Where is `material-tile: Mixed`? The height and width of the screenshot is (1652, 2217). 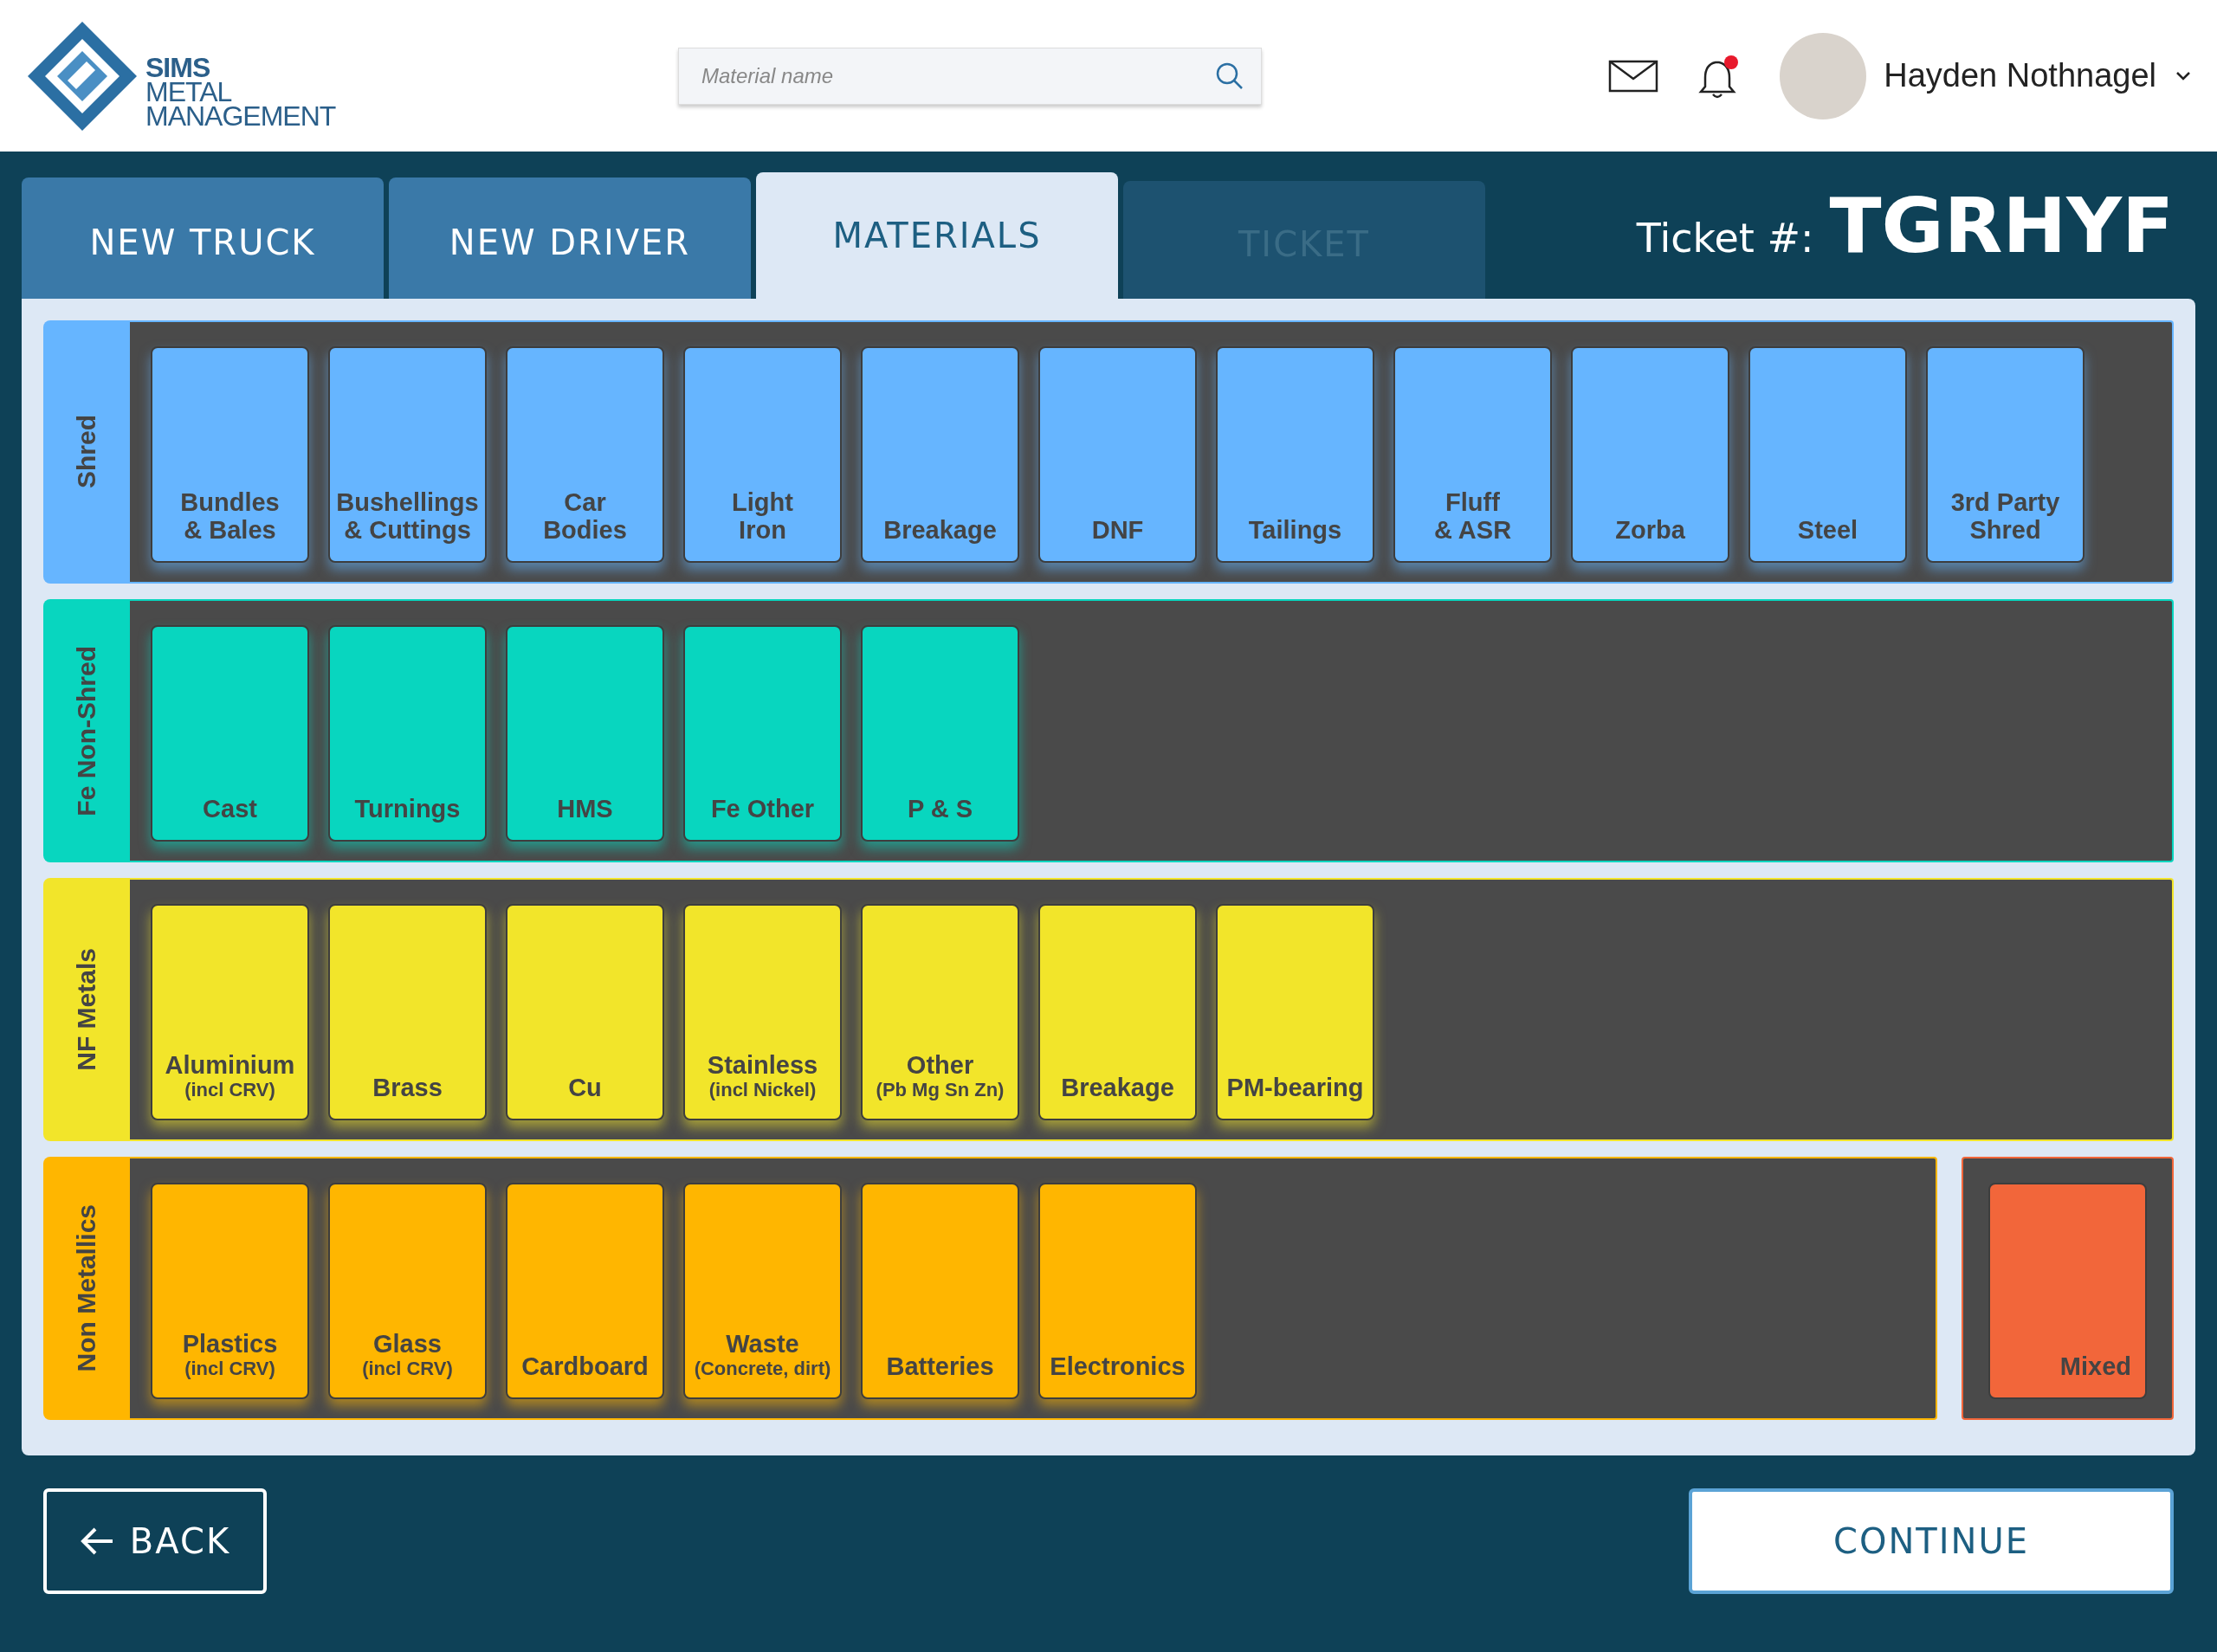
material-tile: Mixed is located at coordinates (2067, 1291).